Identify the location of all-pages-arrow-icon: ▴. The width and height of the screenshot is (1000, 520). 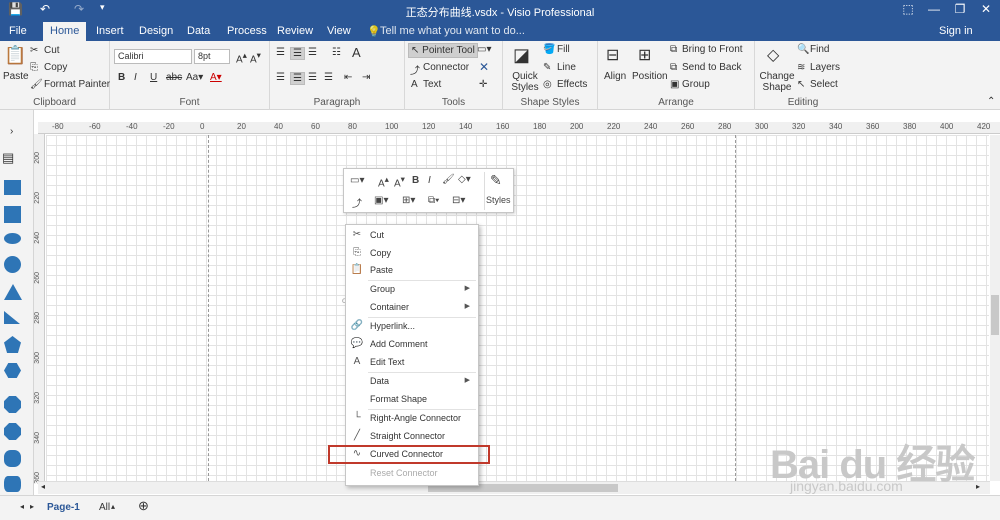
(113, 506).